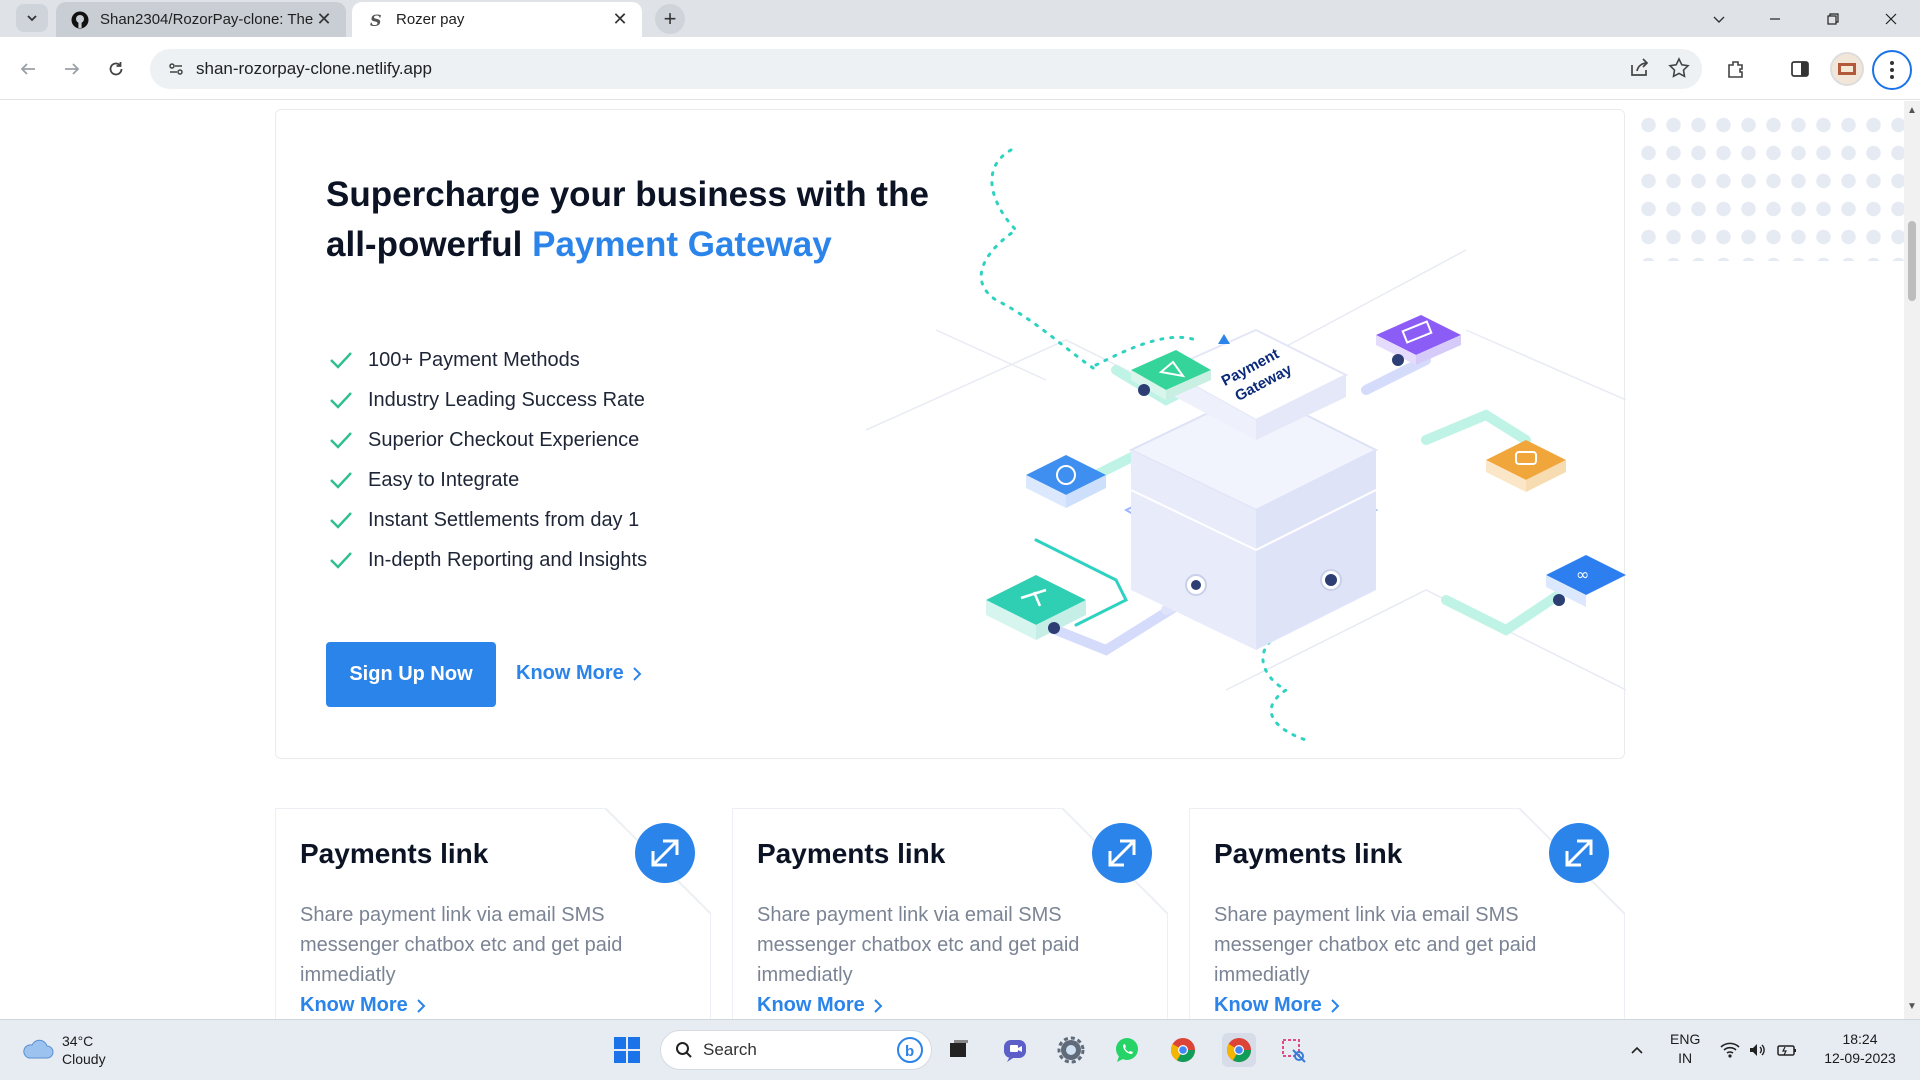 The image size is (1920, 1080). What do you see at coordinates (909, 1051) in the screenshot?
I see `svg-text: b` at bounding box center [909, 1051].